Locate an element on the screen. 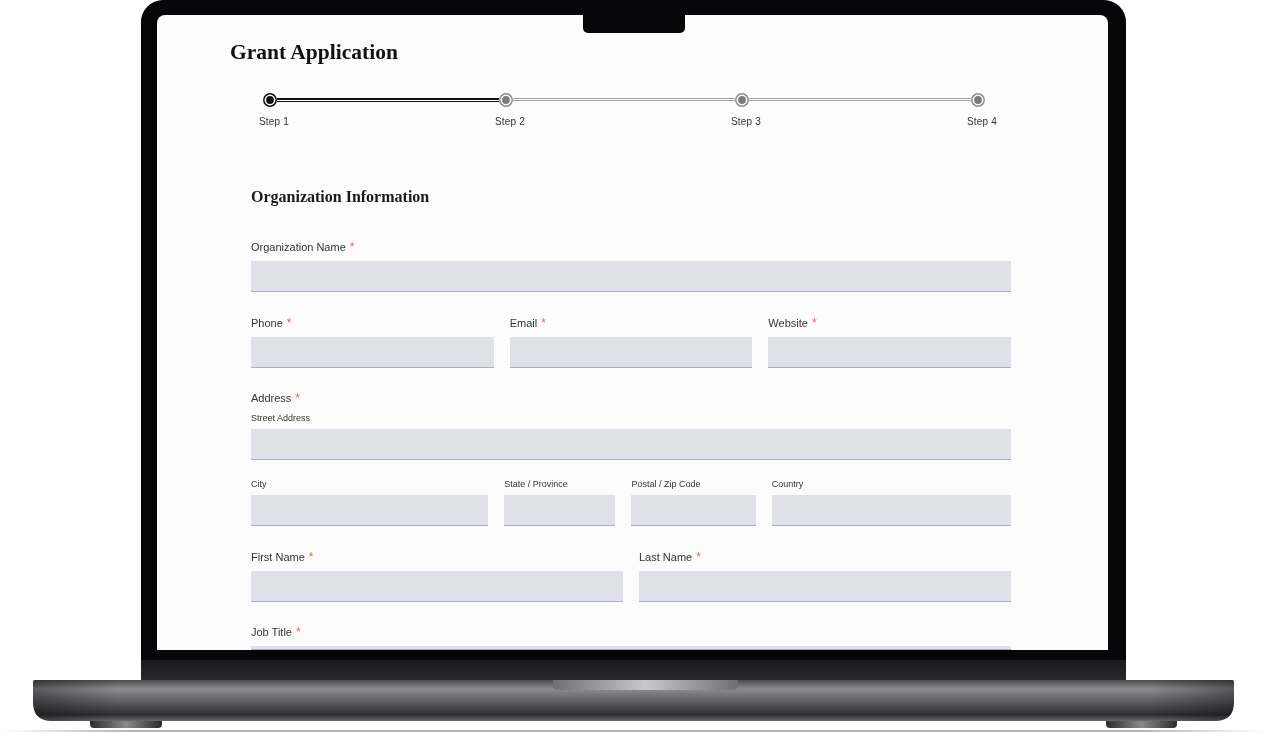 This screenshot has width=1267, height=734. step-label: Step 4 is located at coordinates (982, 121).